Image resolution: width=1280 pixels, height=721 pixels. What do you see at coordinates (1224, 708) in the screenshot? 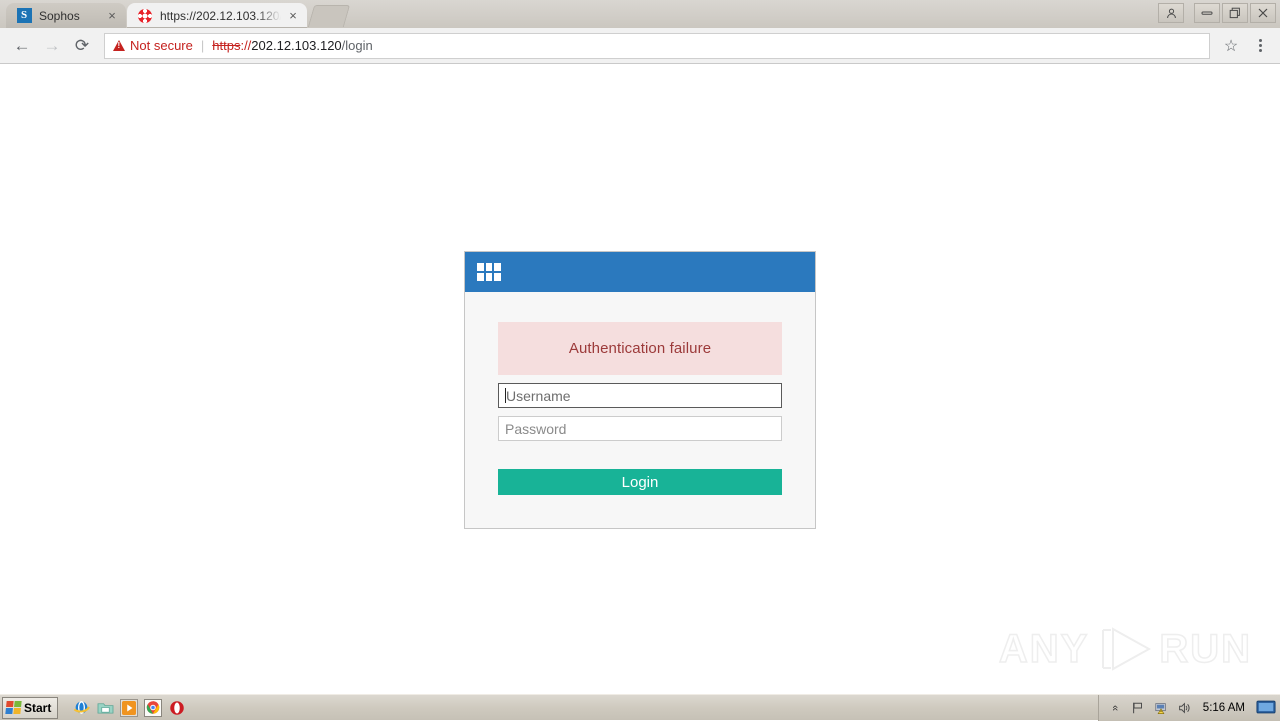
I see `clock: 5:16 AM` at bounding box center [1224, 708].